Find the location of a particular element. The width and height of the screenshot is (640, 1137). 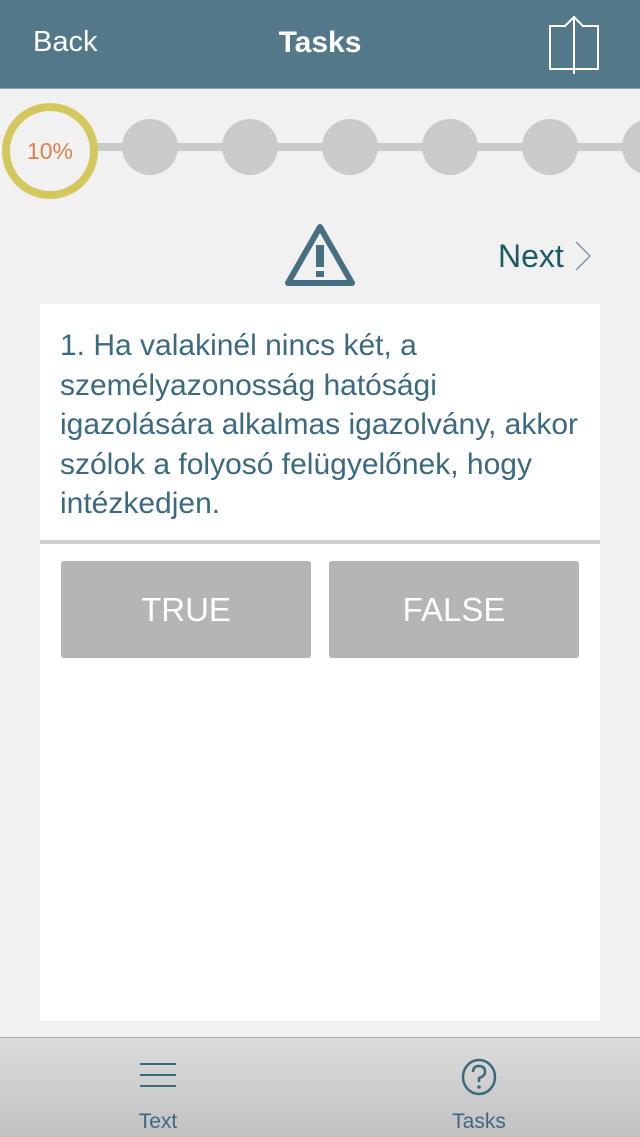

tab-text-label: Text is located at coordinates (158, 1121).